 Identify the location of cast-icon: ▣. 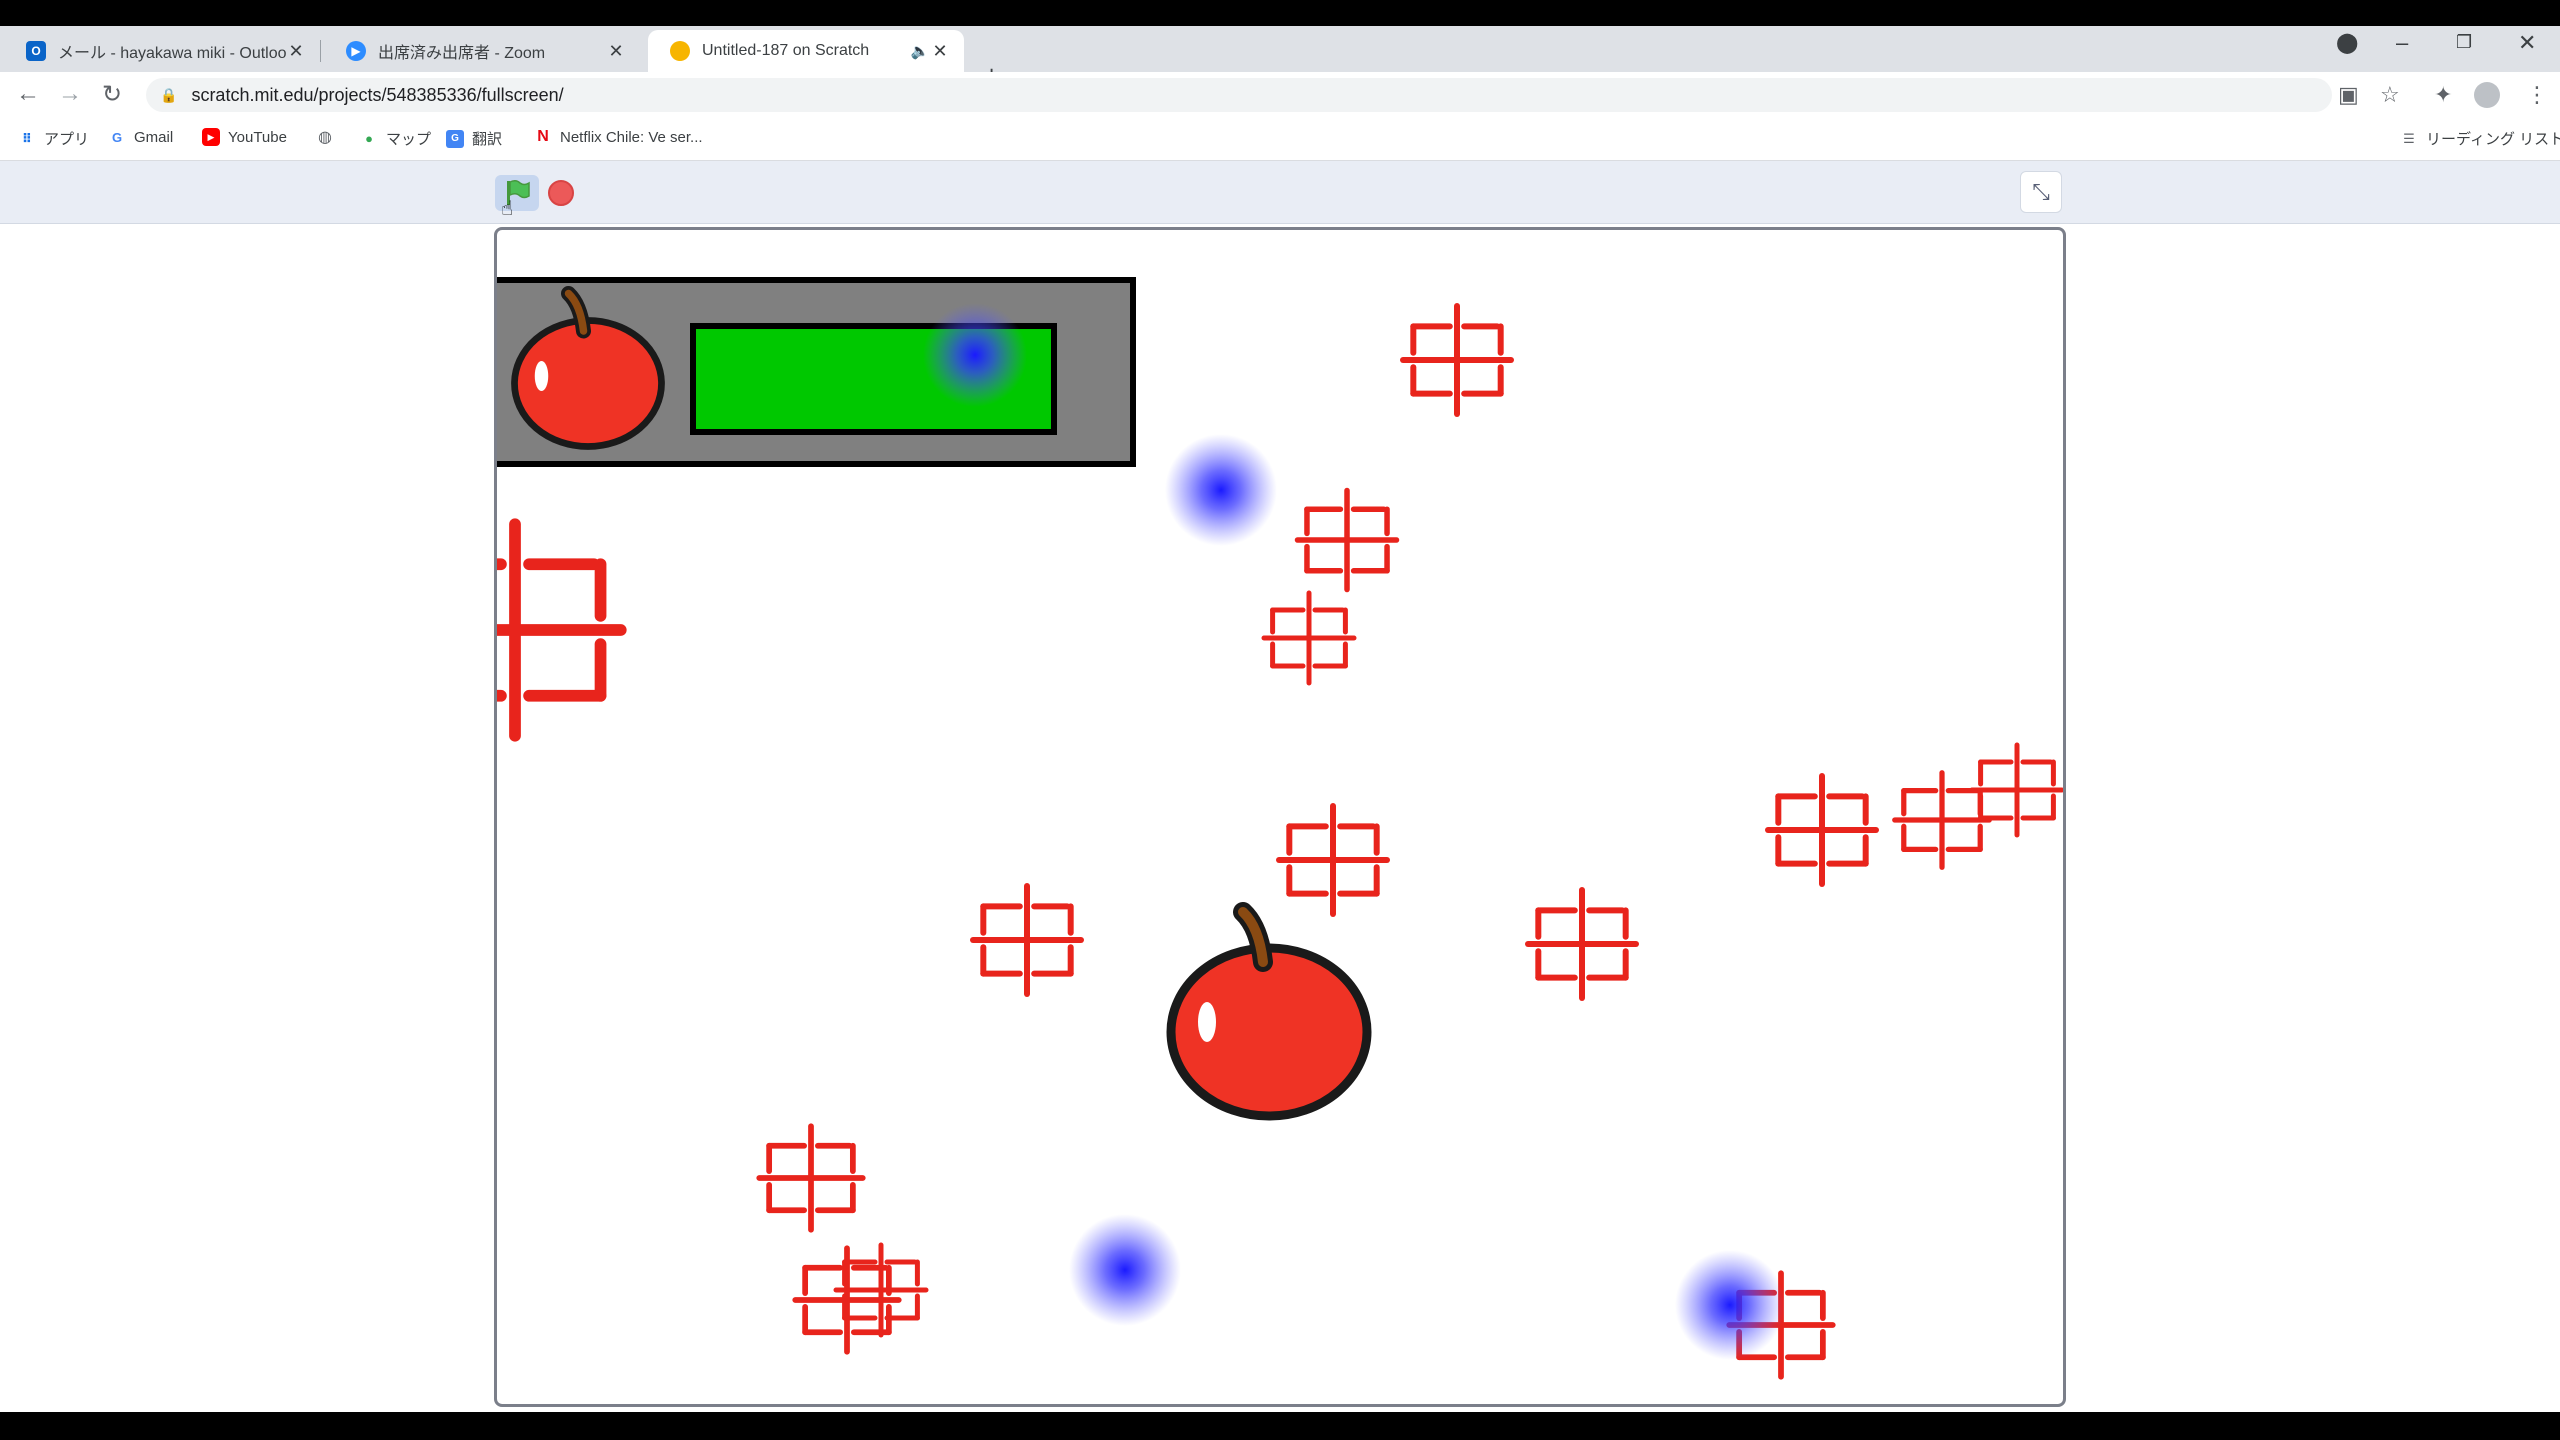
(2348, 95).